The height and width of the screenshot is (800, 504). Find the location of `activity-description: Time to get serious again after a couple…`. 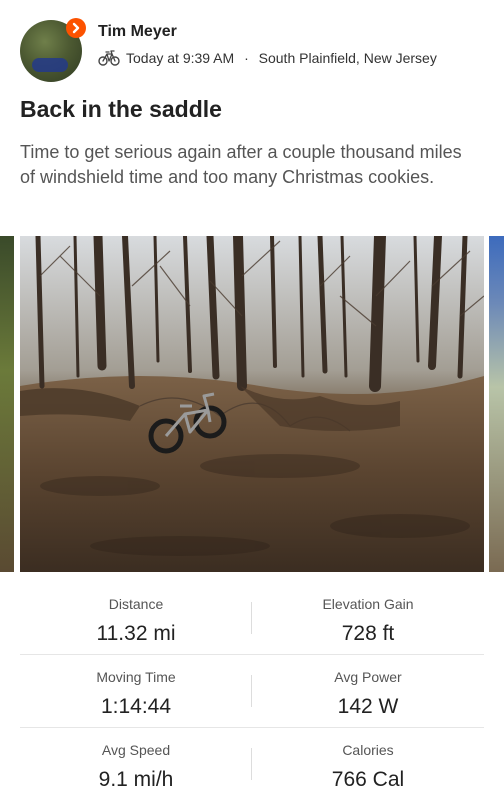

activity-description: Time to get serious again after a couple… is located at coordinates (241, 164).